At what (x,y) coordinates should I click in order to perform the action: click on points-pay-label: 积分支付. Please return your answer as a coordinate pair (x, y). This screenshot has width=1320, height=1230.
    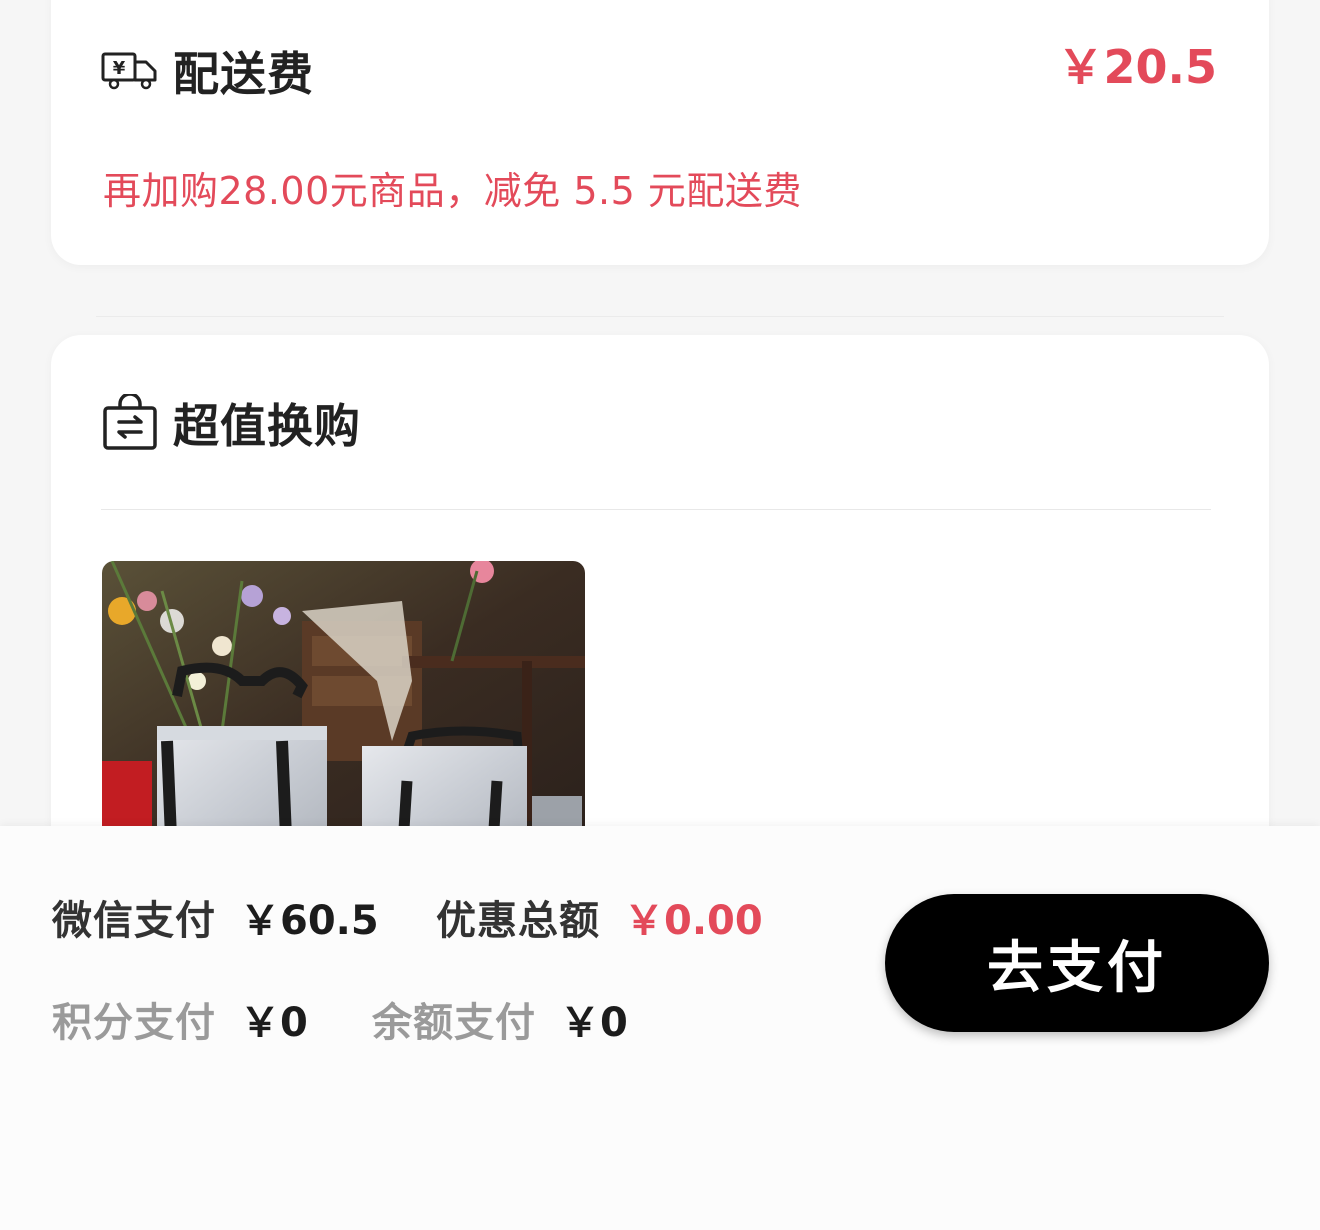
    Looking at the image, I should click on (134, 1023).